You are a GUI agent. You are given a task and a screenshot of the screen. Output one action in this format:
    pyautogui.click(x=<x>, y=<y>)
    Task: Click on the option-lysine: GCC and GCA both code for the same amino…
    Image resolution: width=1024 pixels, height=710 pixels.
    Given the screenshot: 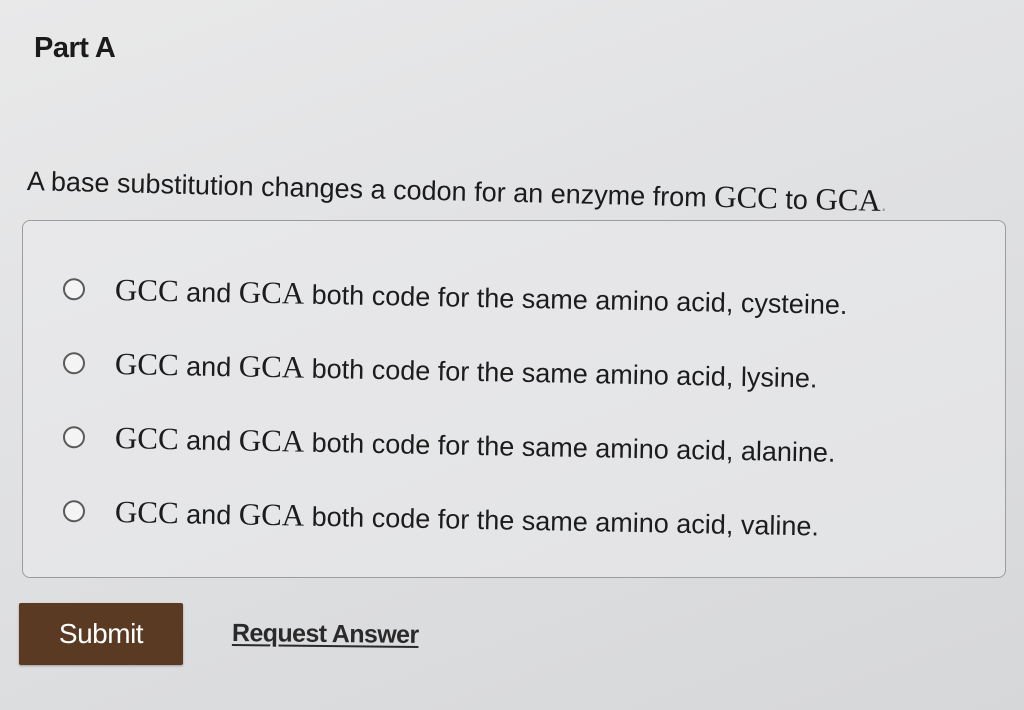 What is the action you would take?
    pyautogui.click(x=440, y=370)
    